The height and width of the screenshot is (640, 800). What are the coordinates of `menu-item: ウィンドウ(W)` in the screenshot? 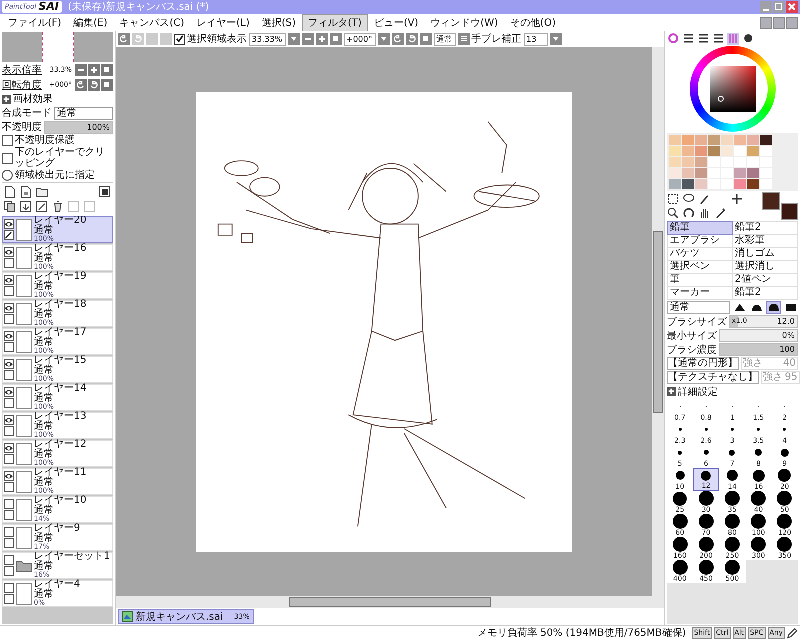 It's located at (464, 23).